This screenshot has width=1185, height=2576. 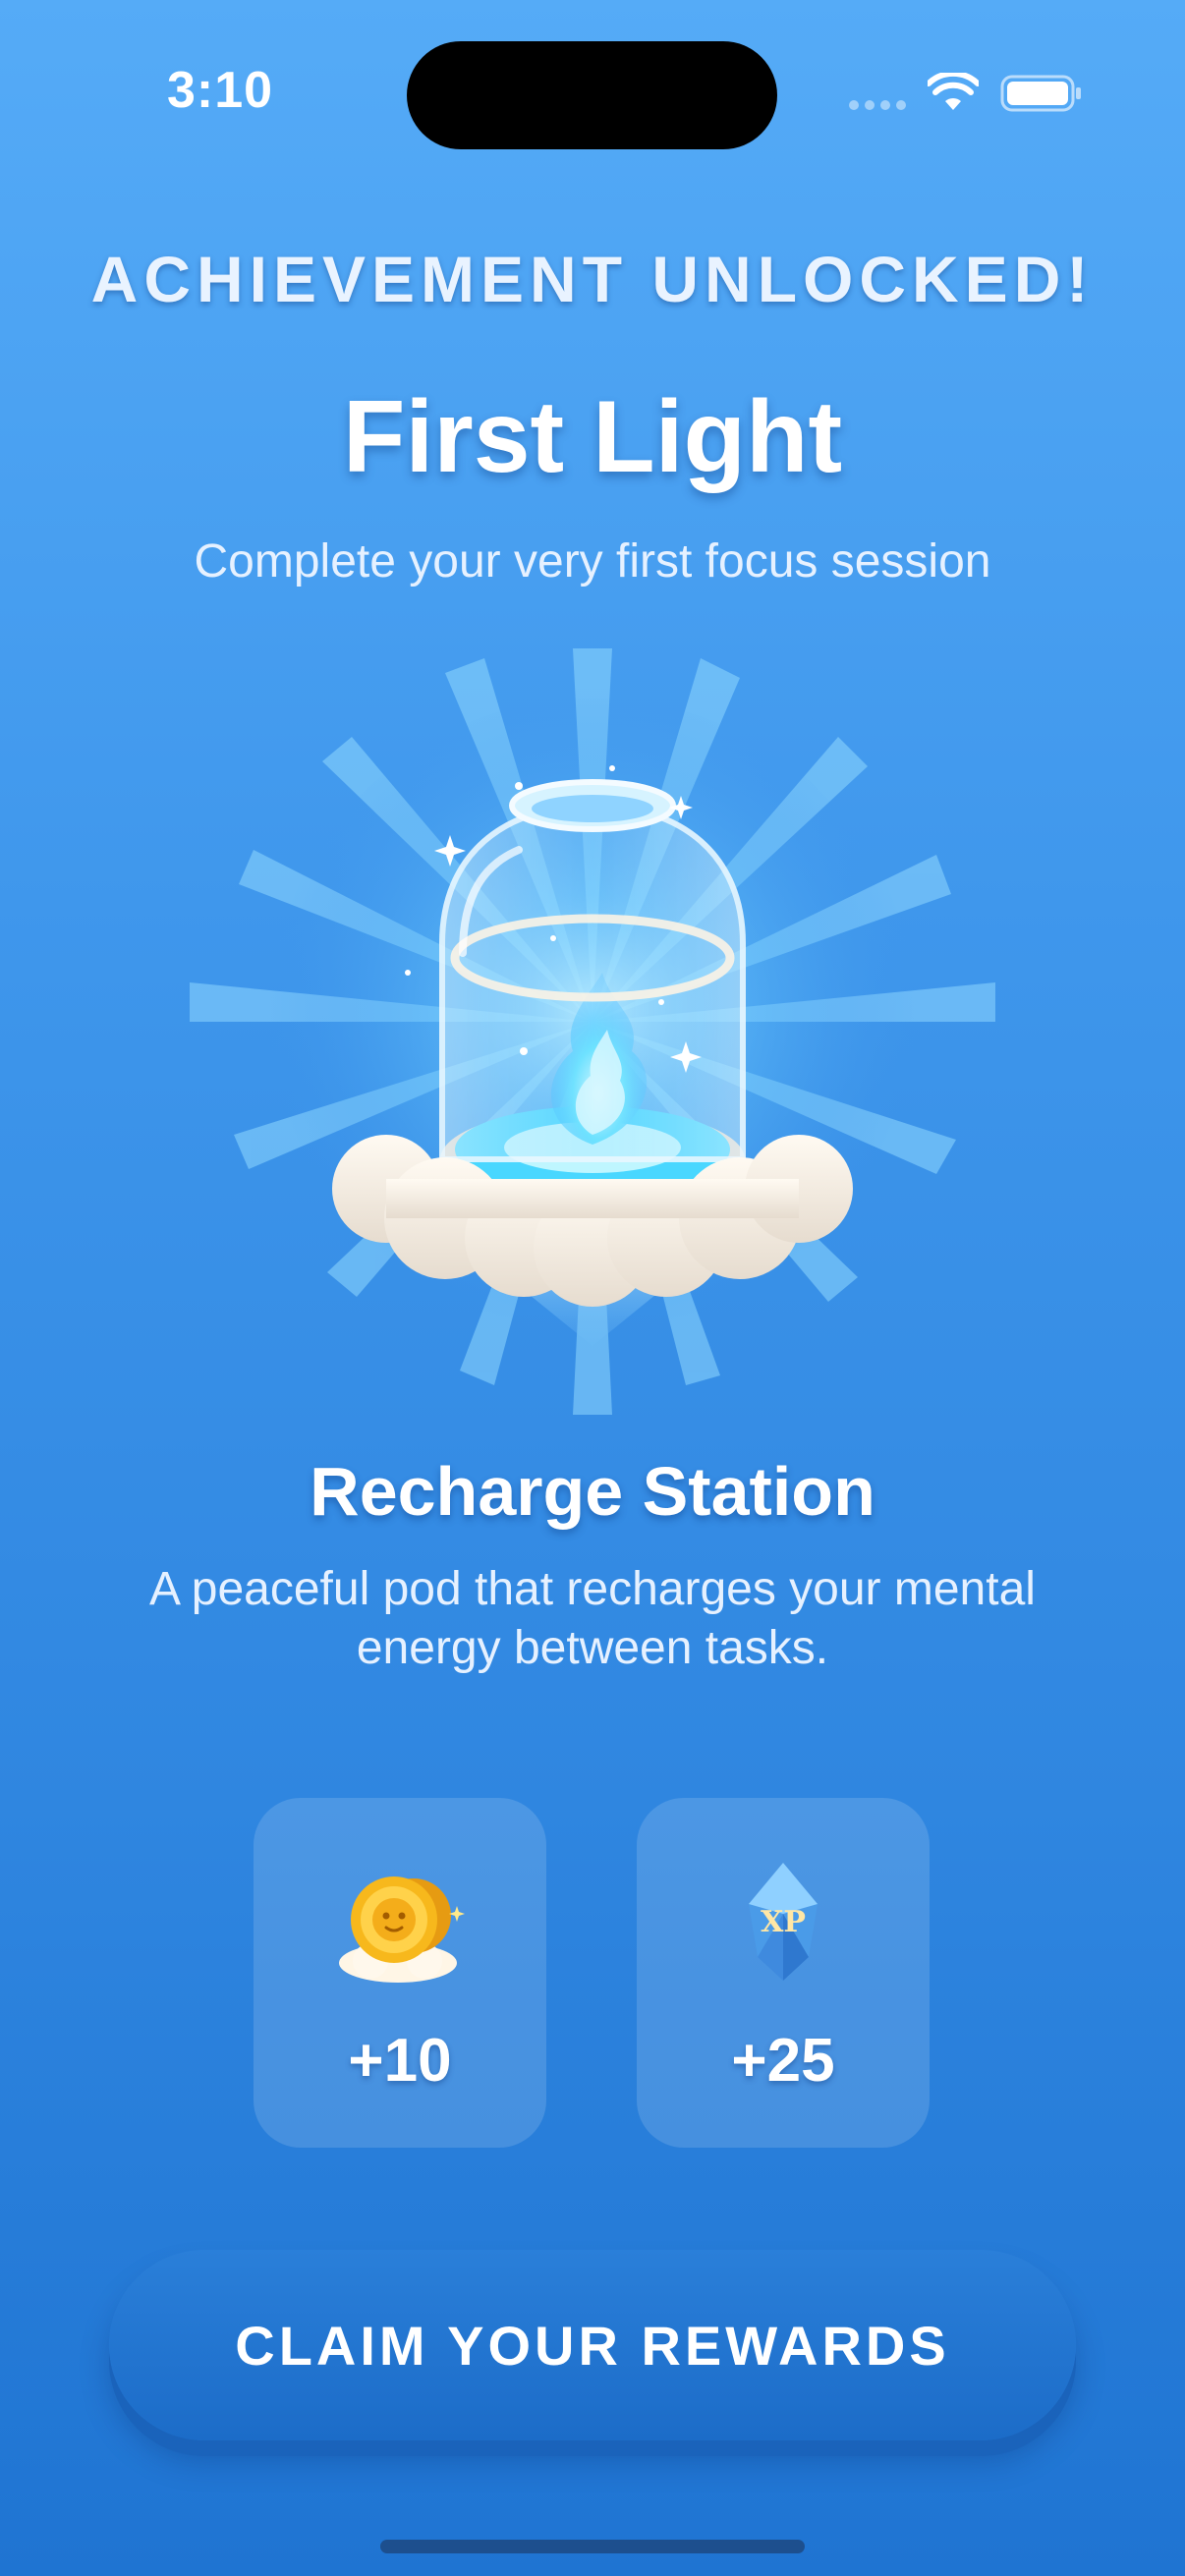 What do you see at coordinates (592, 1491) in the screenshot?
I see `item-name: Recharge Station` at bounding box center [592, 1491].